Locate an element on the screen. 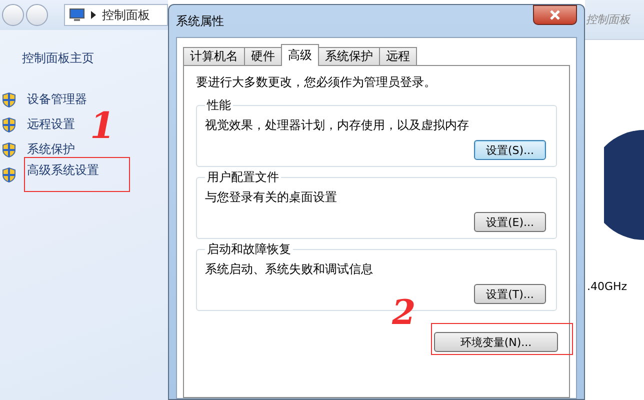 The image size is (644, 400). address-bar: 控制面板 is located at coordinates (116, 15).